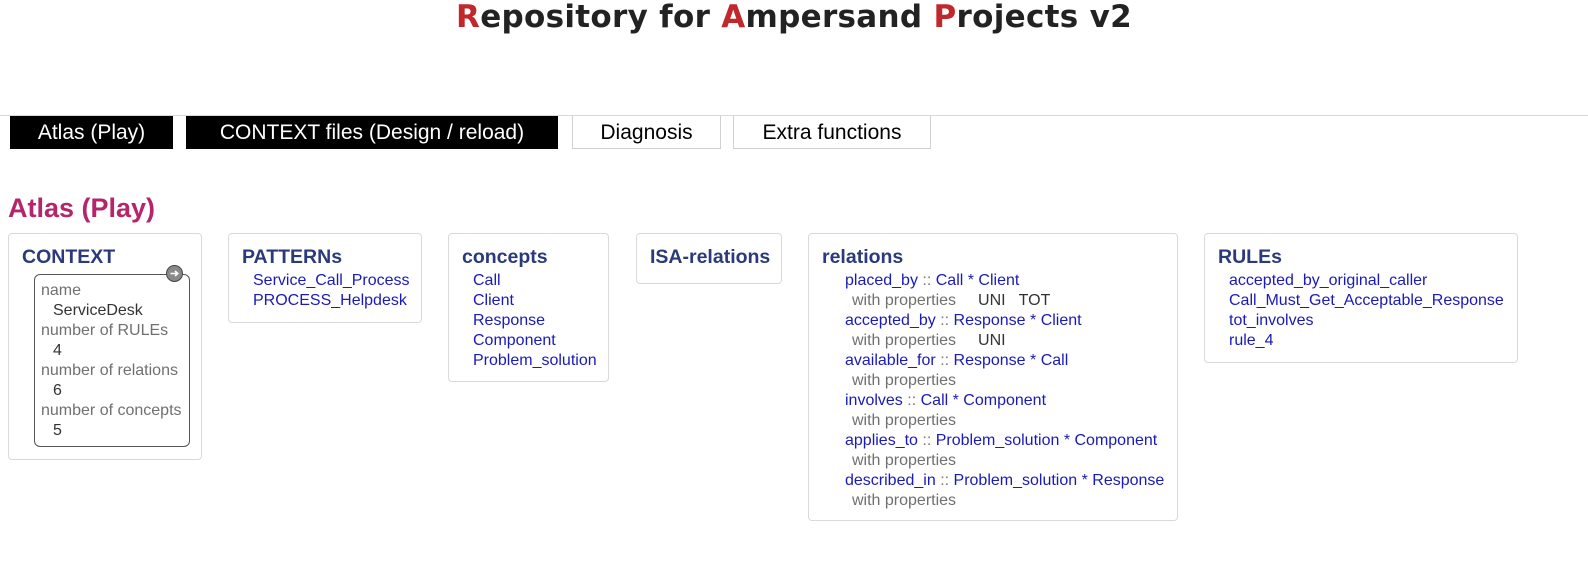 The image size is (1588, 581). I want to click on tab-atlas: Atlas (Play), so click(91, 132).